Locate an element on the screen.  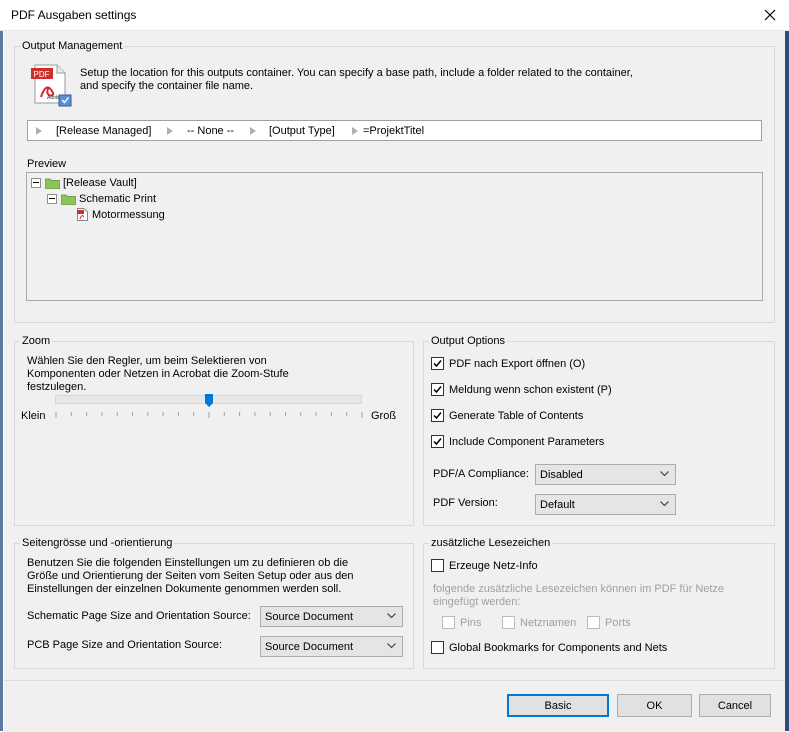
output-options-title: Output Options is located at coordinates (468, 341).